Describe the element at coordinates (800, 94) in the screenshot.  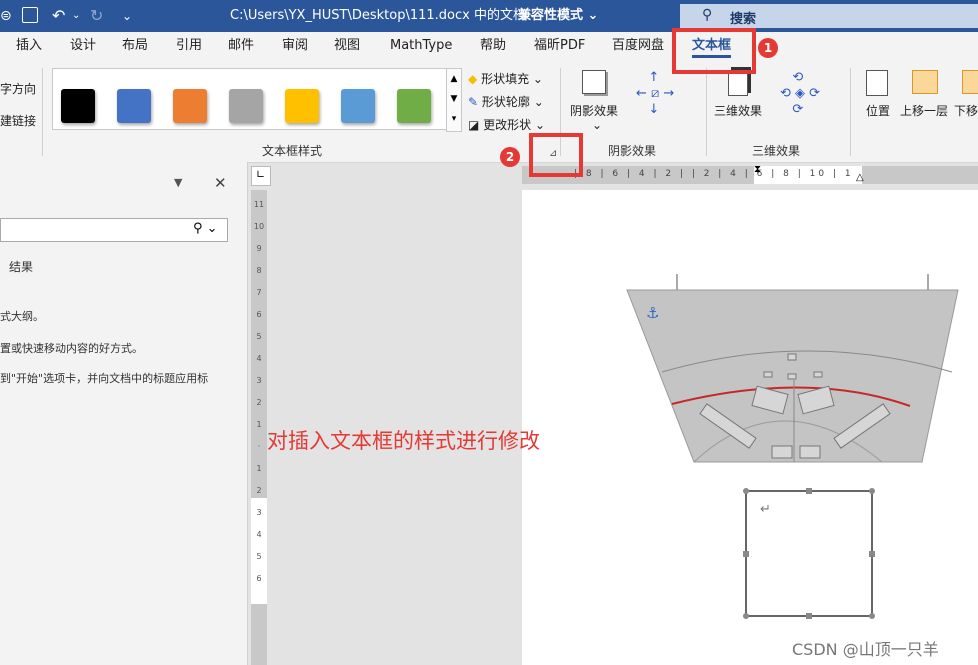
I see `three-d-tilt-icons: ⟲ ⟲ ◈ ⟳ ⟳` at that location.